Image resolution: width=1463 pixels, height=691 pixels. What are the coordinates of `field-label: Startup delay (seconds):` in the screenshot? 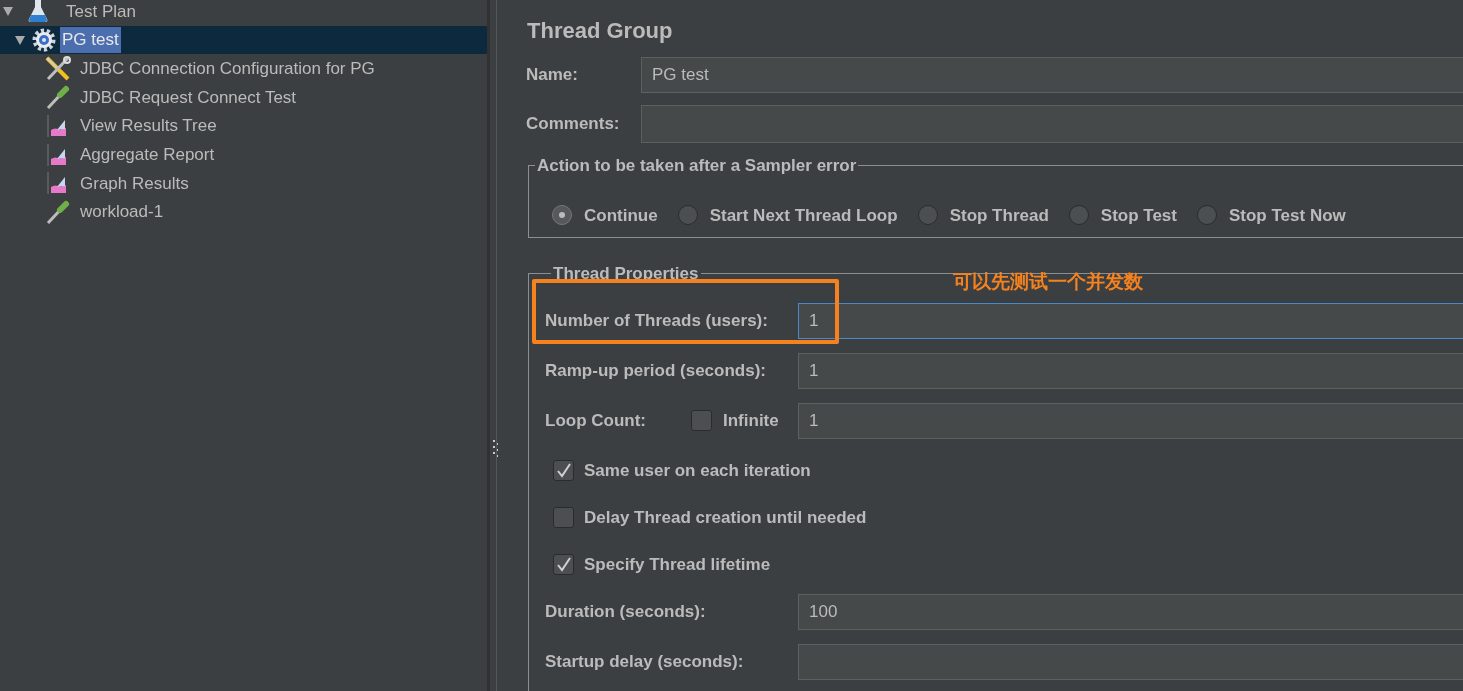 It's located at (645, 661).